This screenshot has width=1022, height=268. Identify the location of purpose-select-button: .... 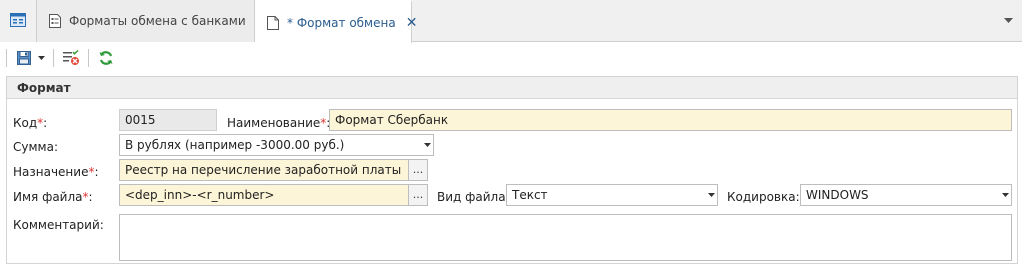
(418, 170).